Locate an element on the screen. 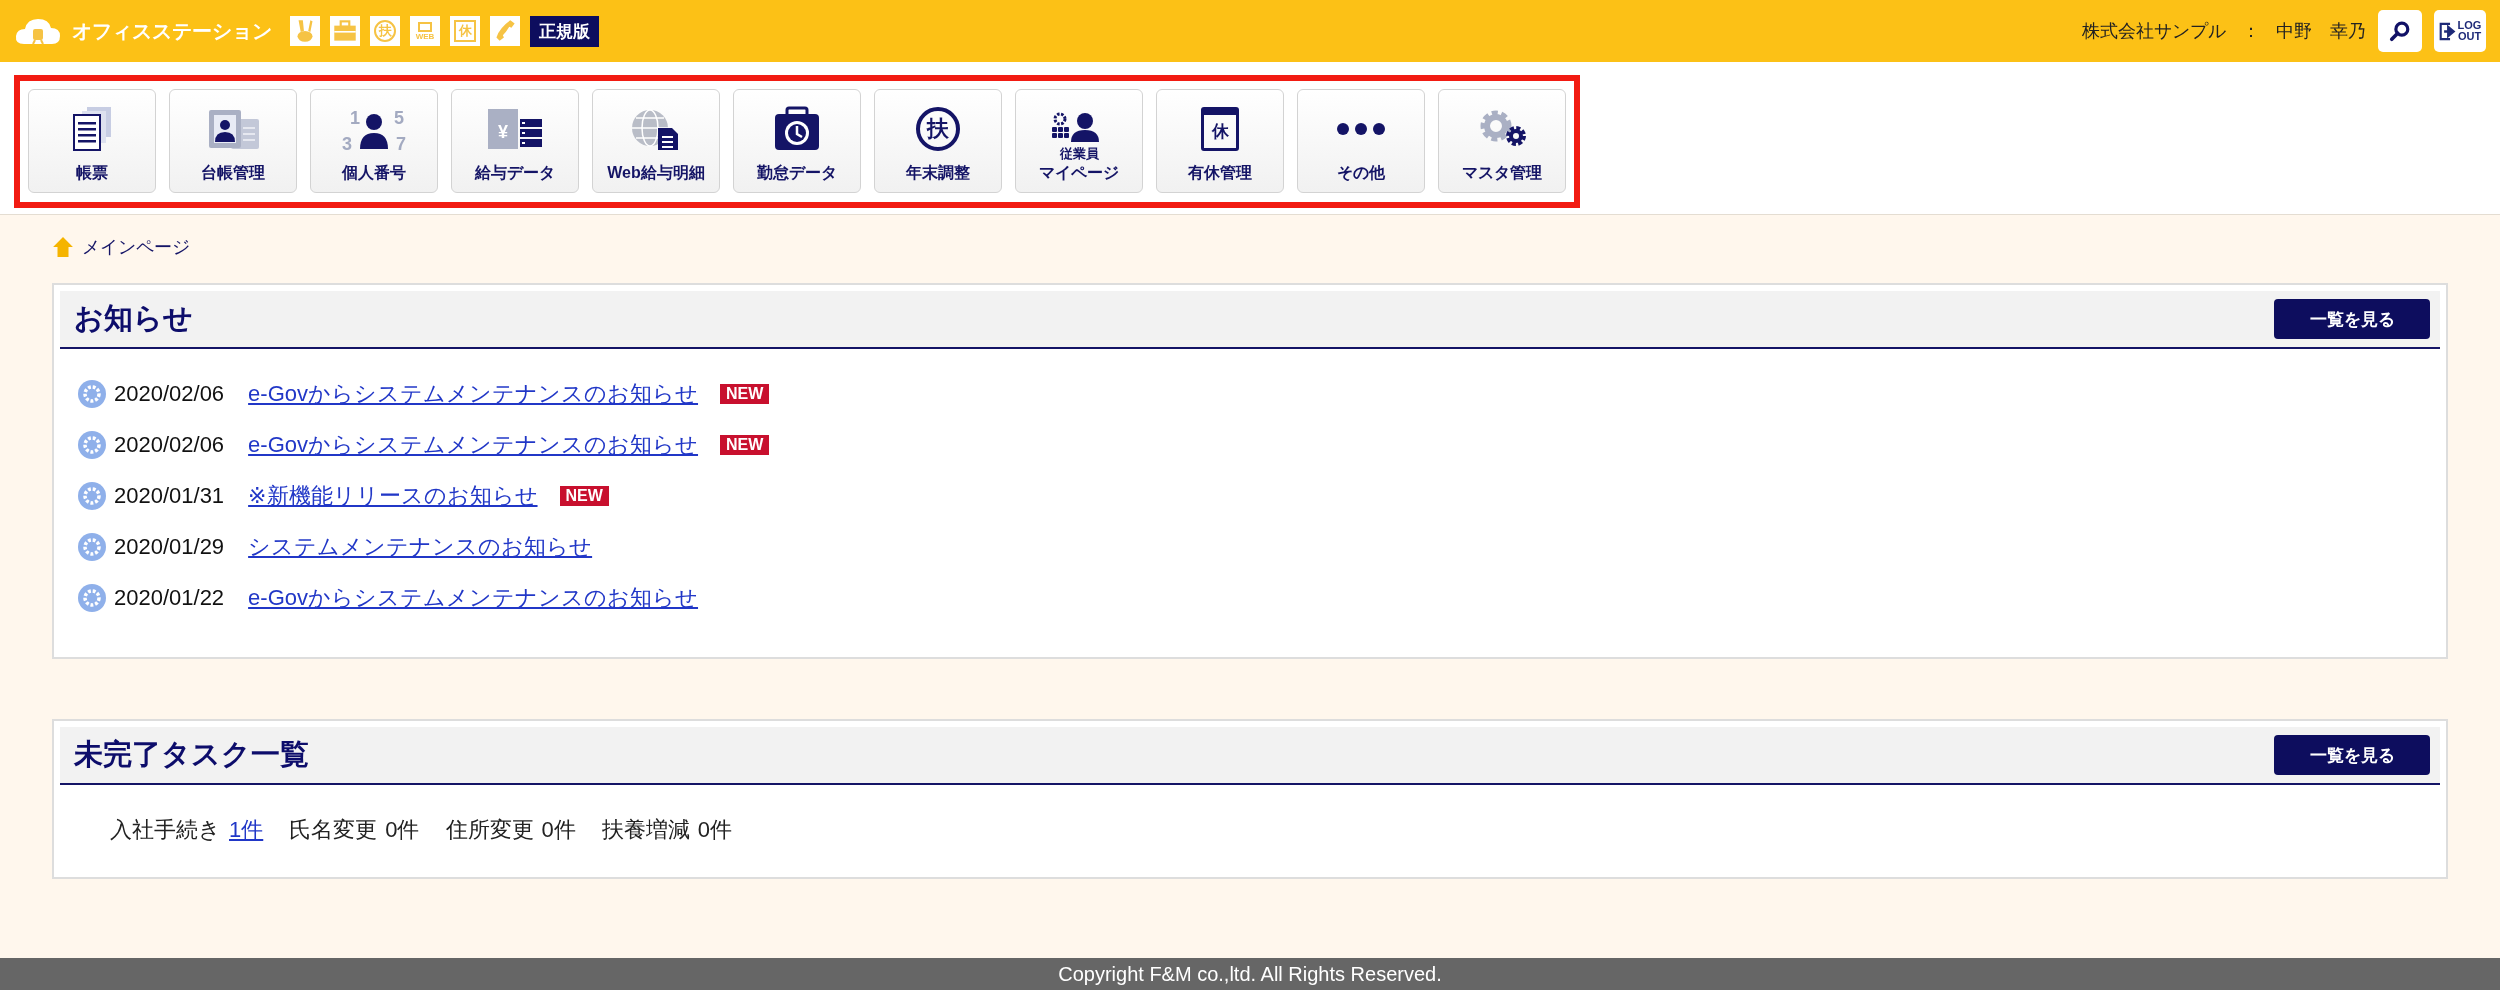 The width and height of the screenshot is (2500, 990). calendar-icon: 休 is located at coordinates (1220, 129).